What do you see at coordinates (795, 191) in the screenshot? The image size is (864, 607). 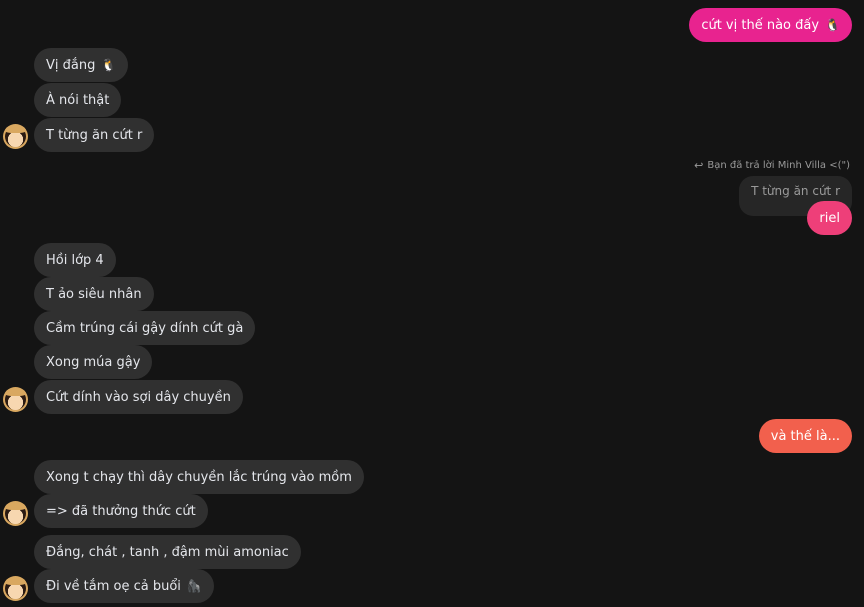 I see `quoted-text: T từng ăn cứt r` at bounding box center [795, 191].